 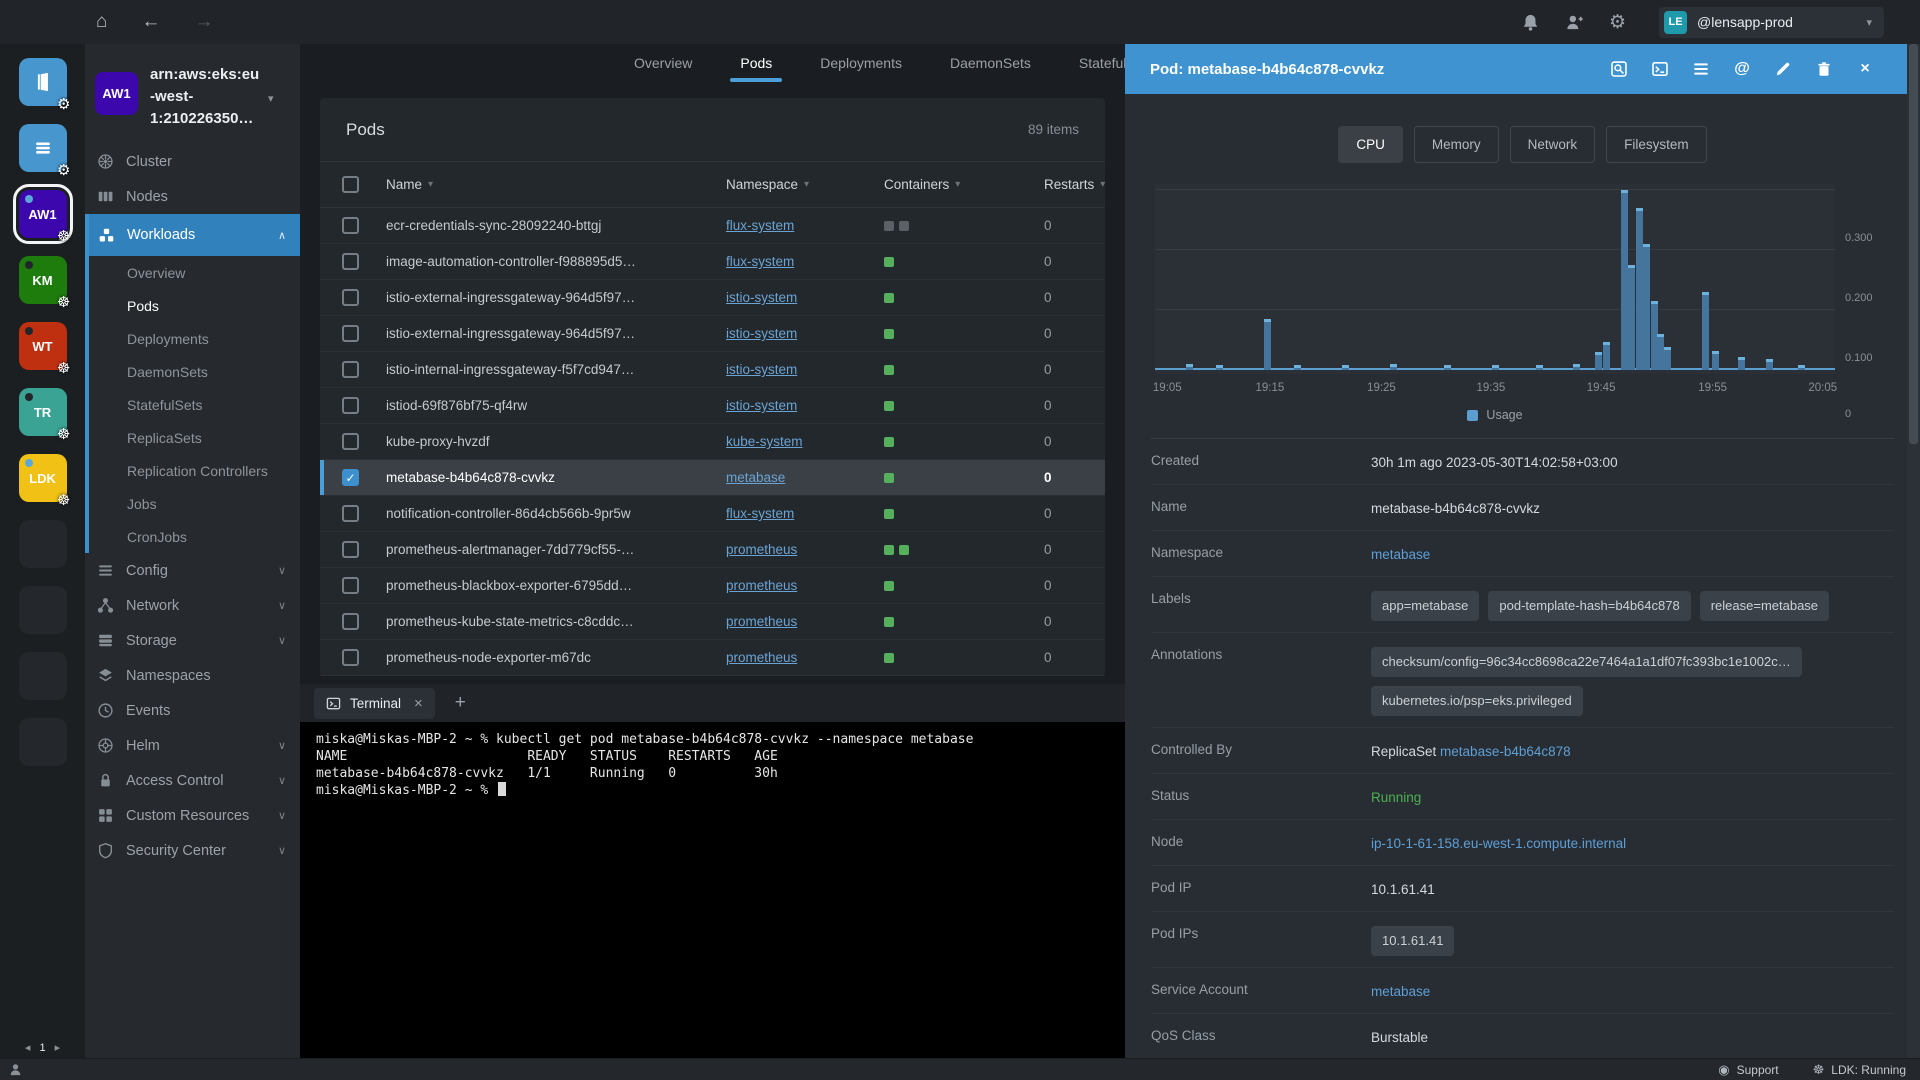 I want to click on notifications-bell-icon, so click(x=1530, y=22).